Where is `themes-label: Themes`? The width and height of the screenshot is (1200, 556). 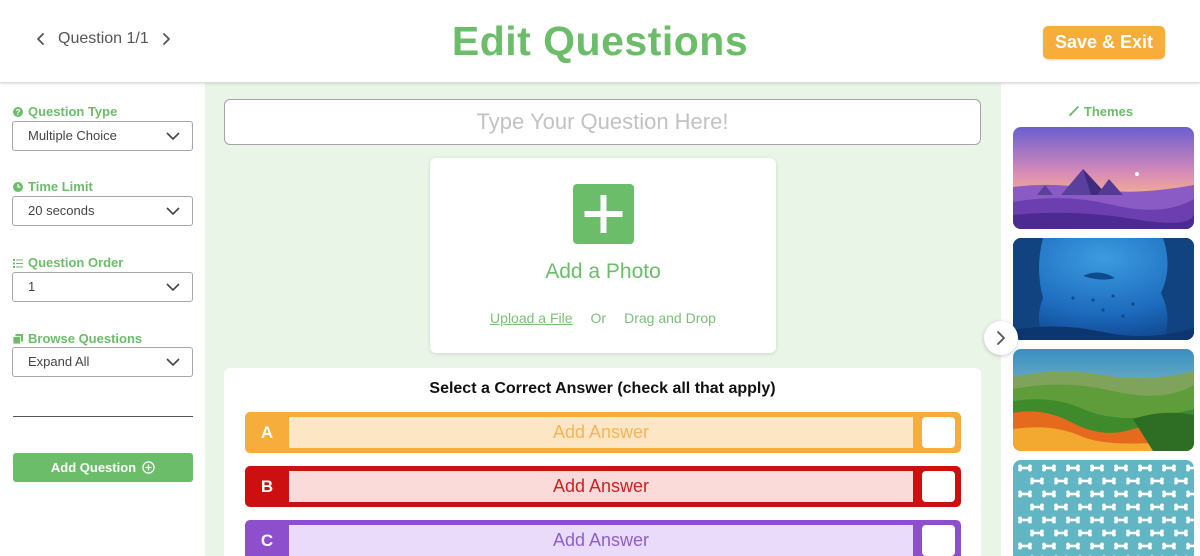 themes-label: Themes is located at coordinates (1100, 111).